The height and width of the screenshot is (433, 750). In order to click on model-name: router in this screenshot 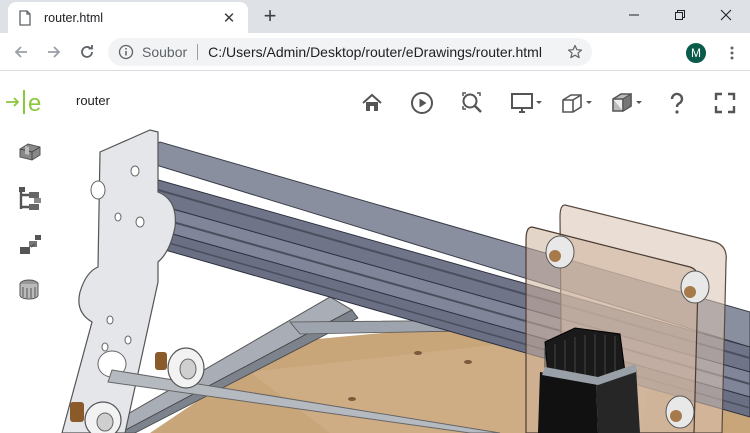, I will do `click(93, 100)`.